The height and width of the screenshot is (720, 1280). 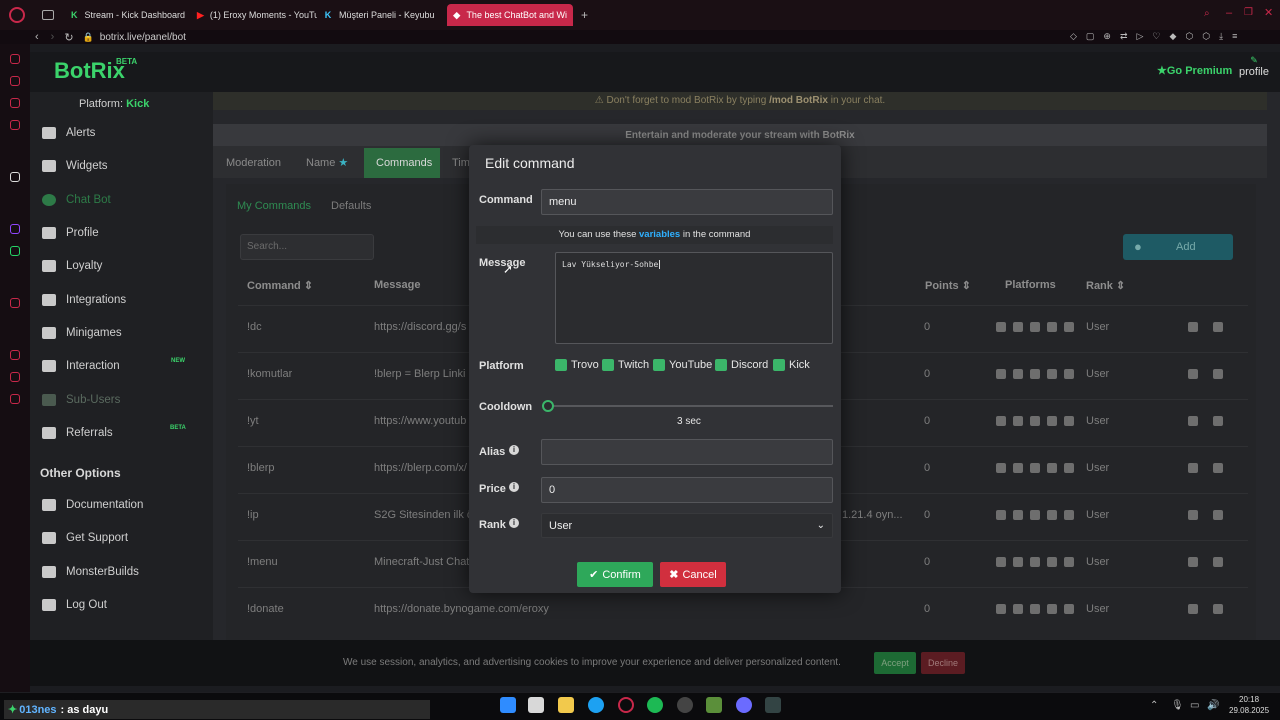 What do you see at coordinates (89, 71) in the screenshot?
I see `botrix-logo: BotRix` at bounding box center [89, 71].